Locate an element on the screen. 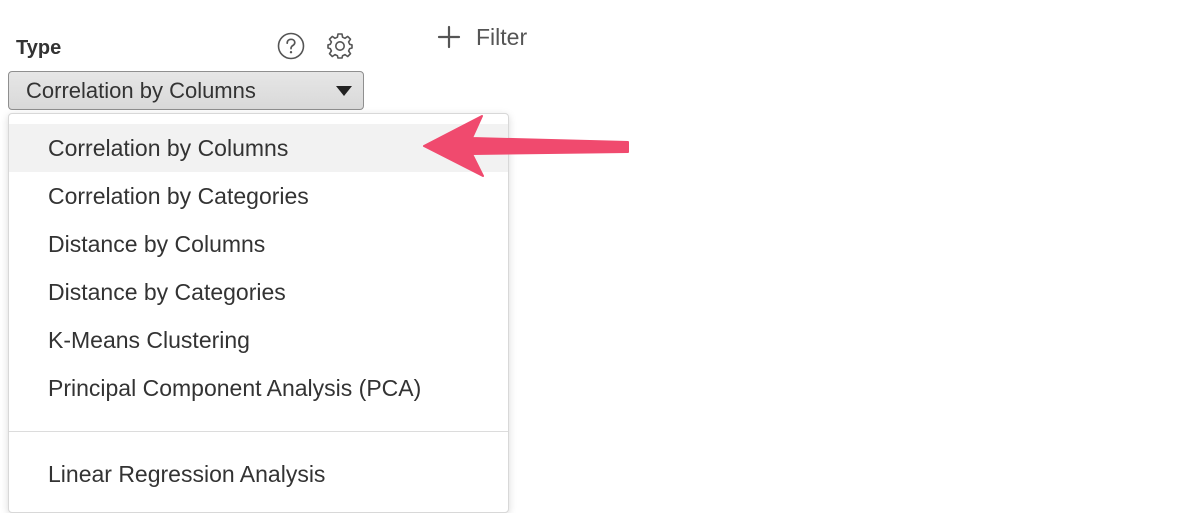 This screenshot has height=513, width=1180. dropdown-option-distance-by-categories: Distance by Categories is located at coordinates (258, 292).